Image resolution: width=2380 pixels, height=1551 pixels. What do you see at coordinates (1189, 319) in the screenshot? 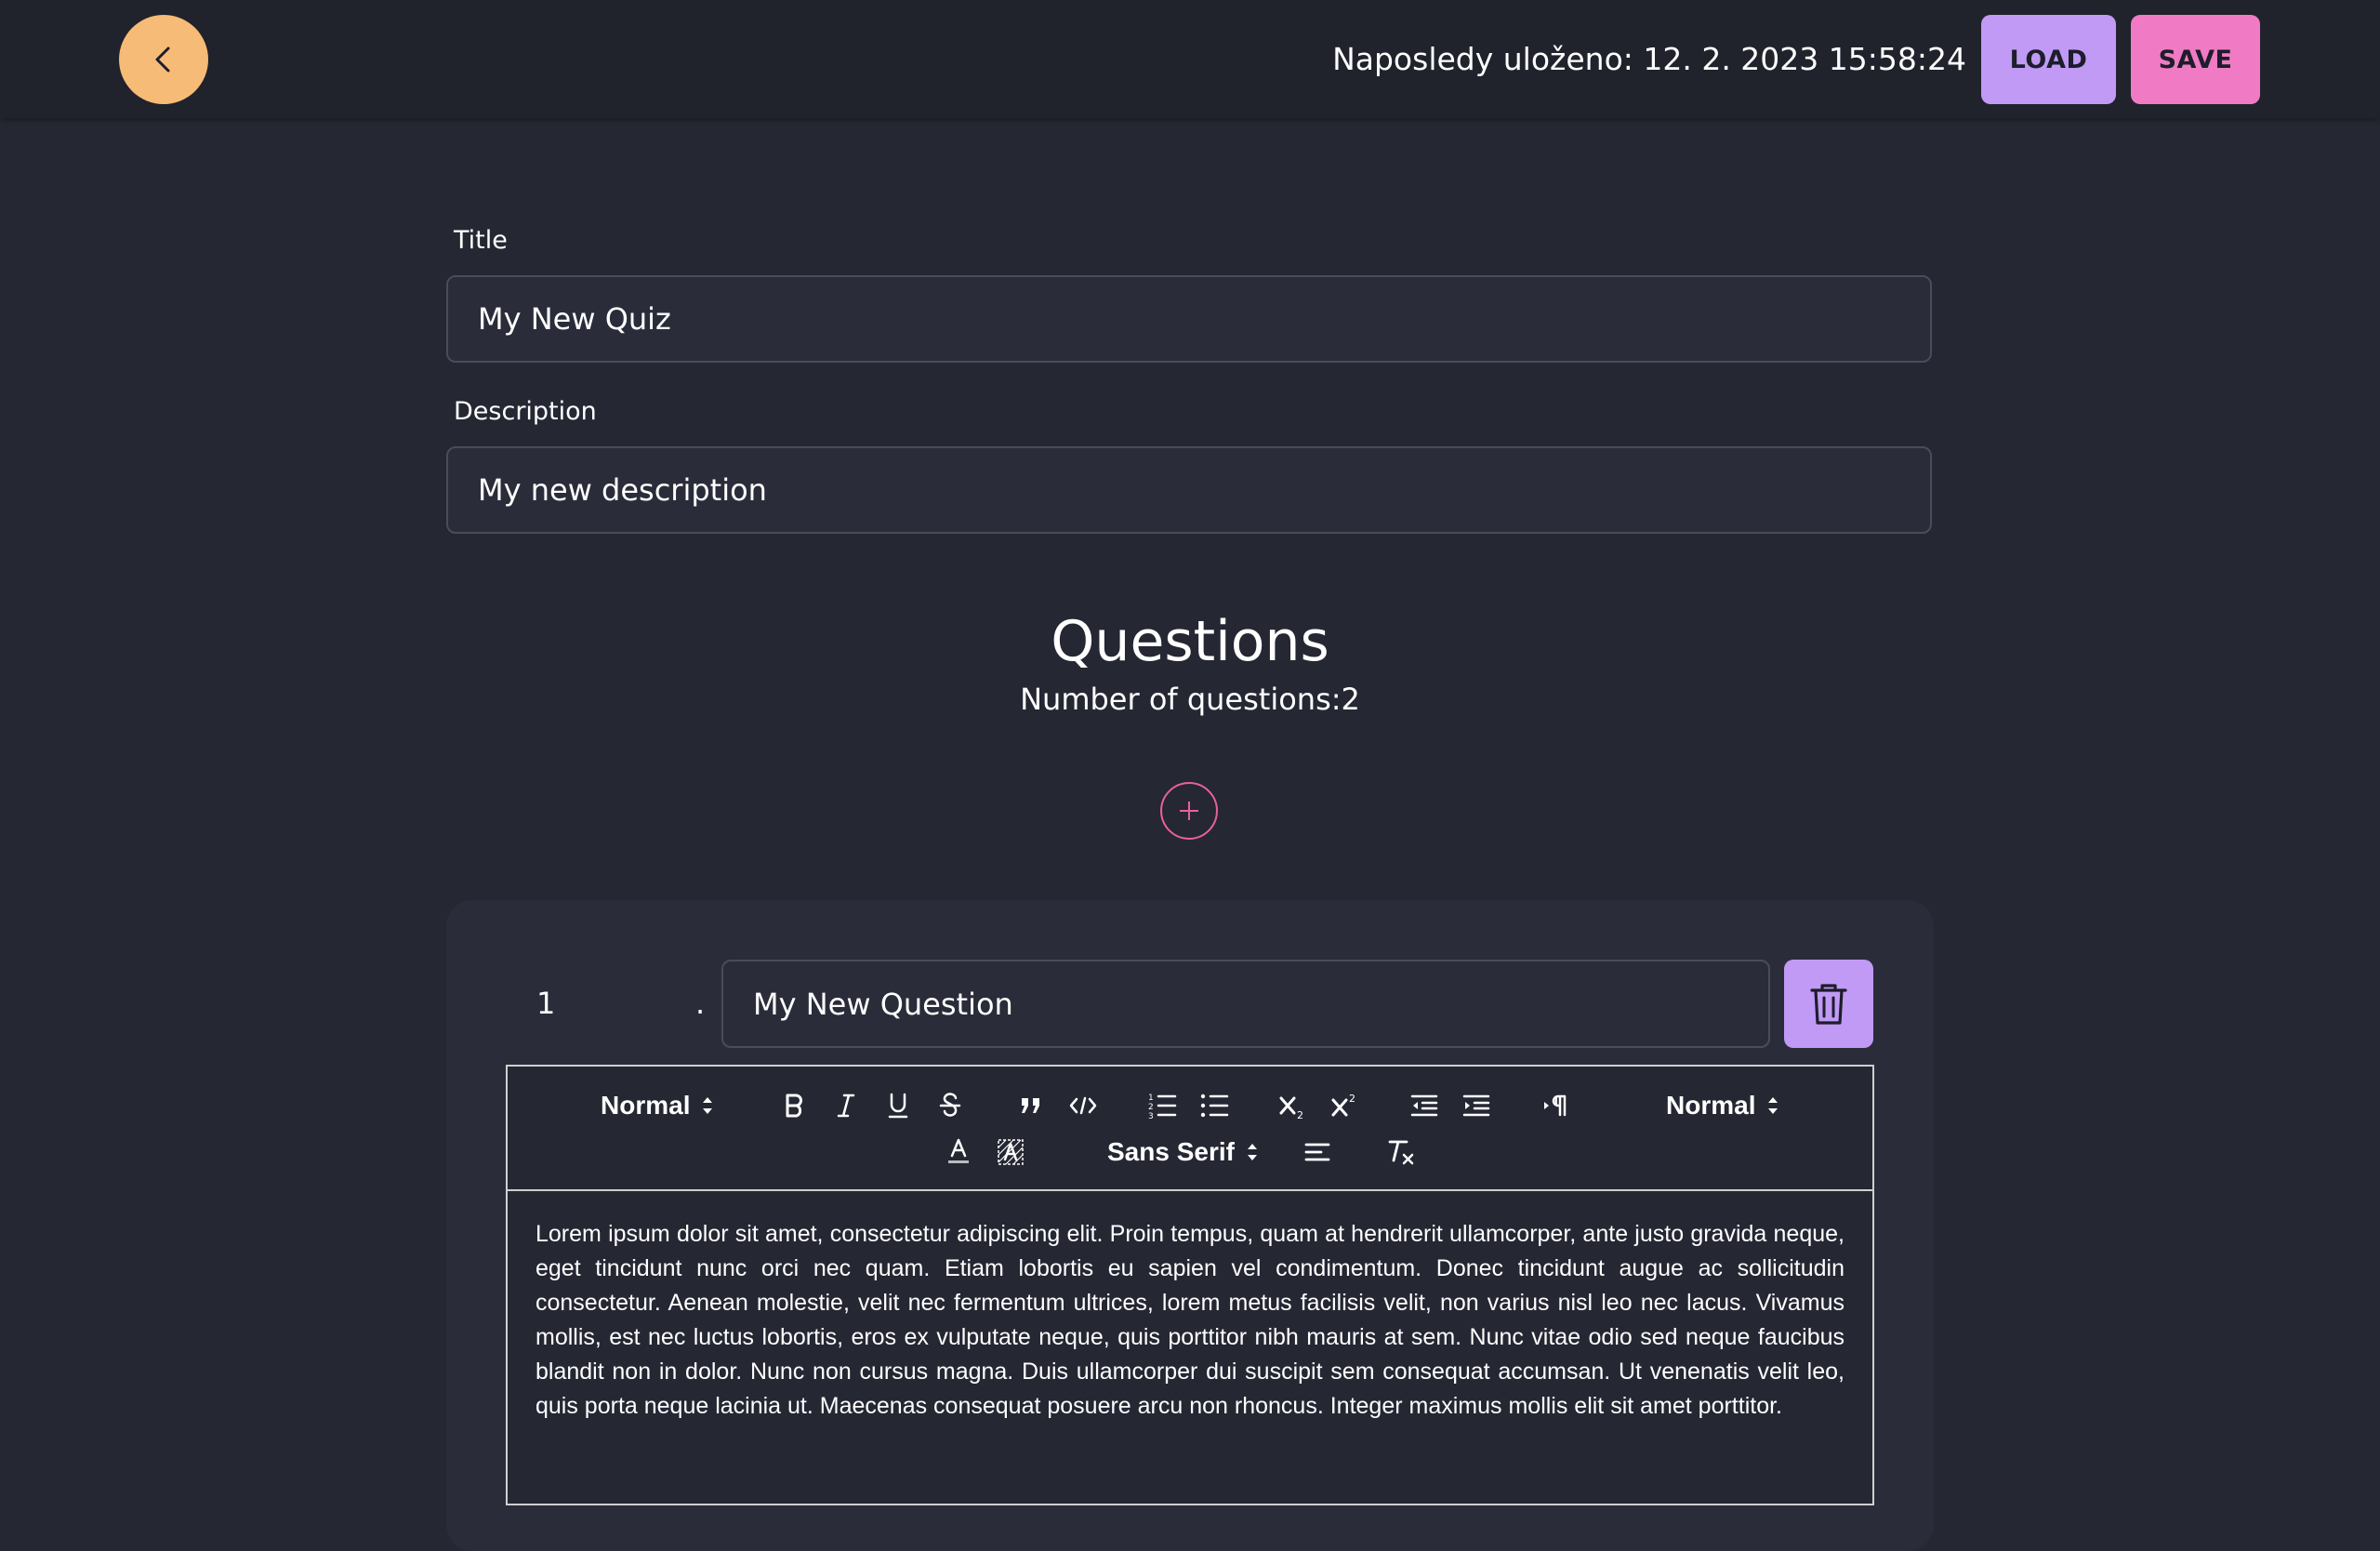
I see `title-input` at bounding box center [1189, 319].